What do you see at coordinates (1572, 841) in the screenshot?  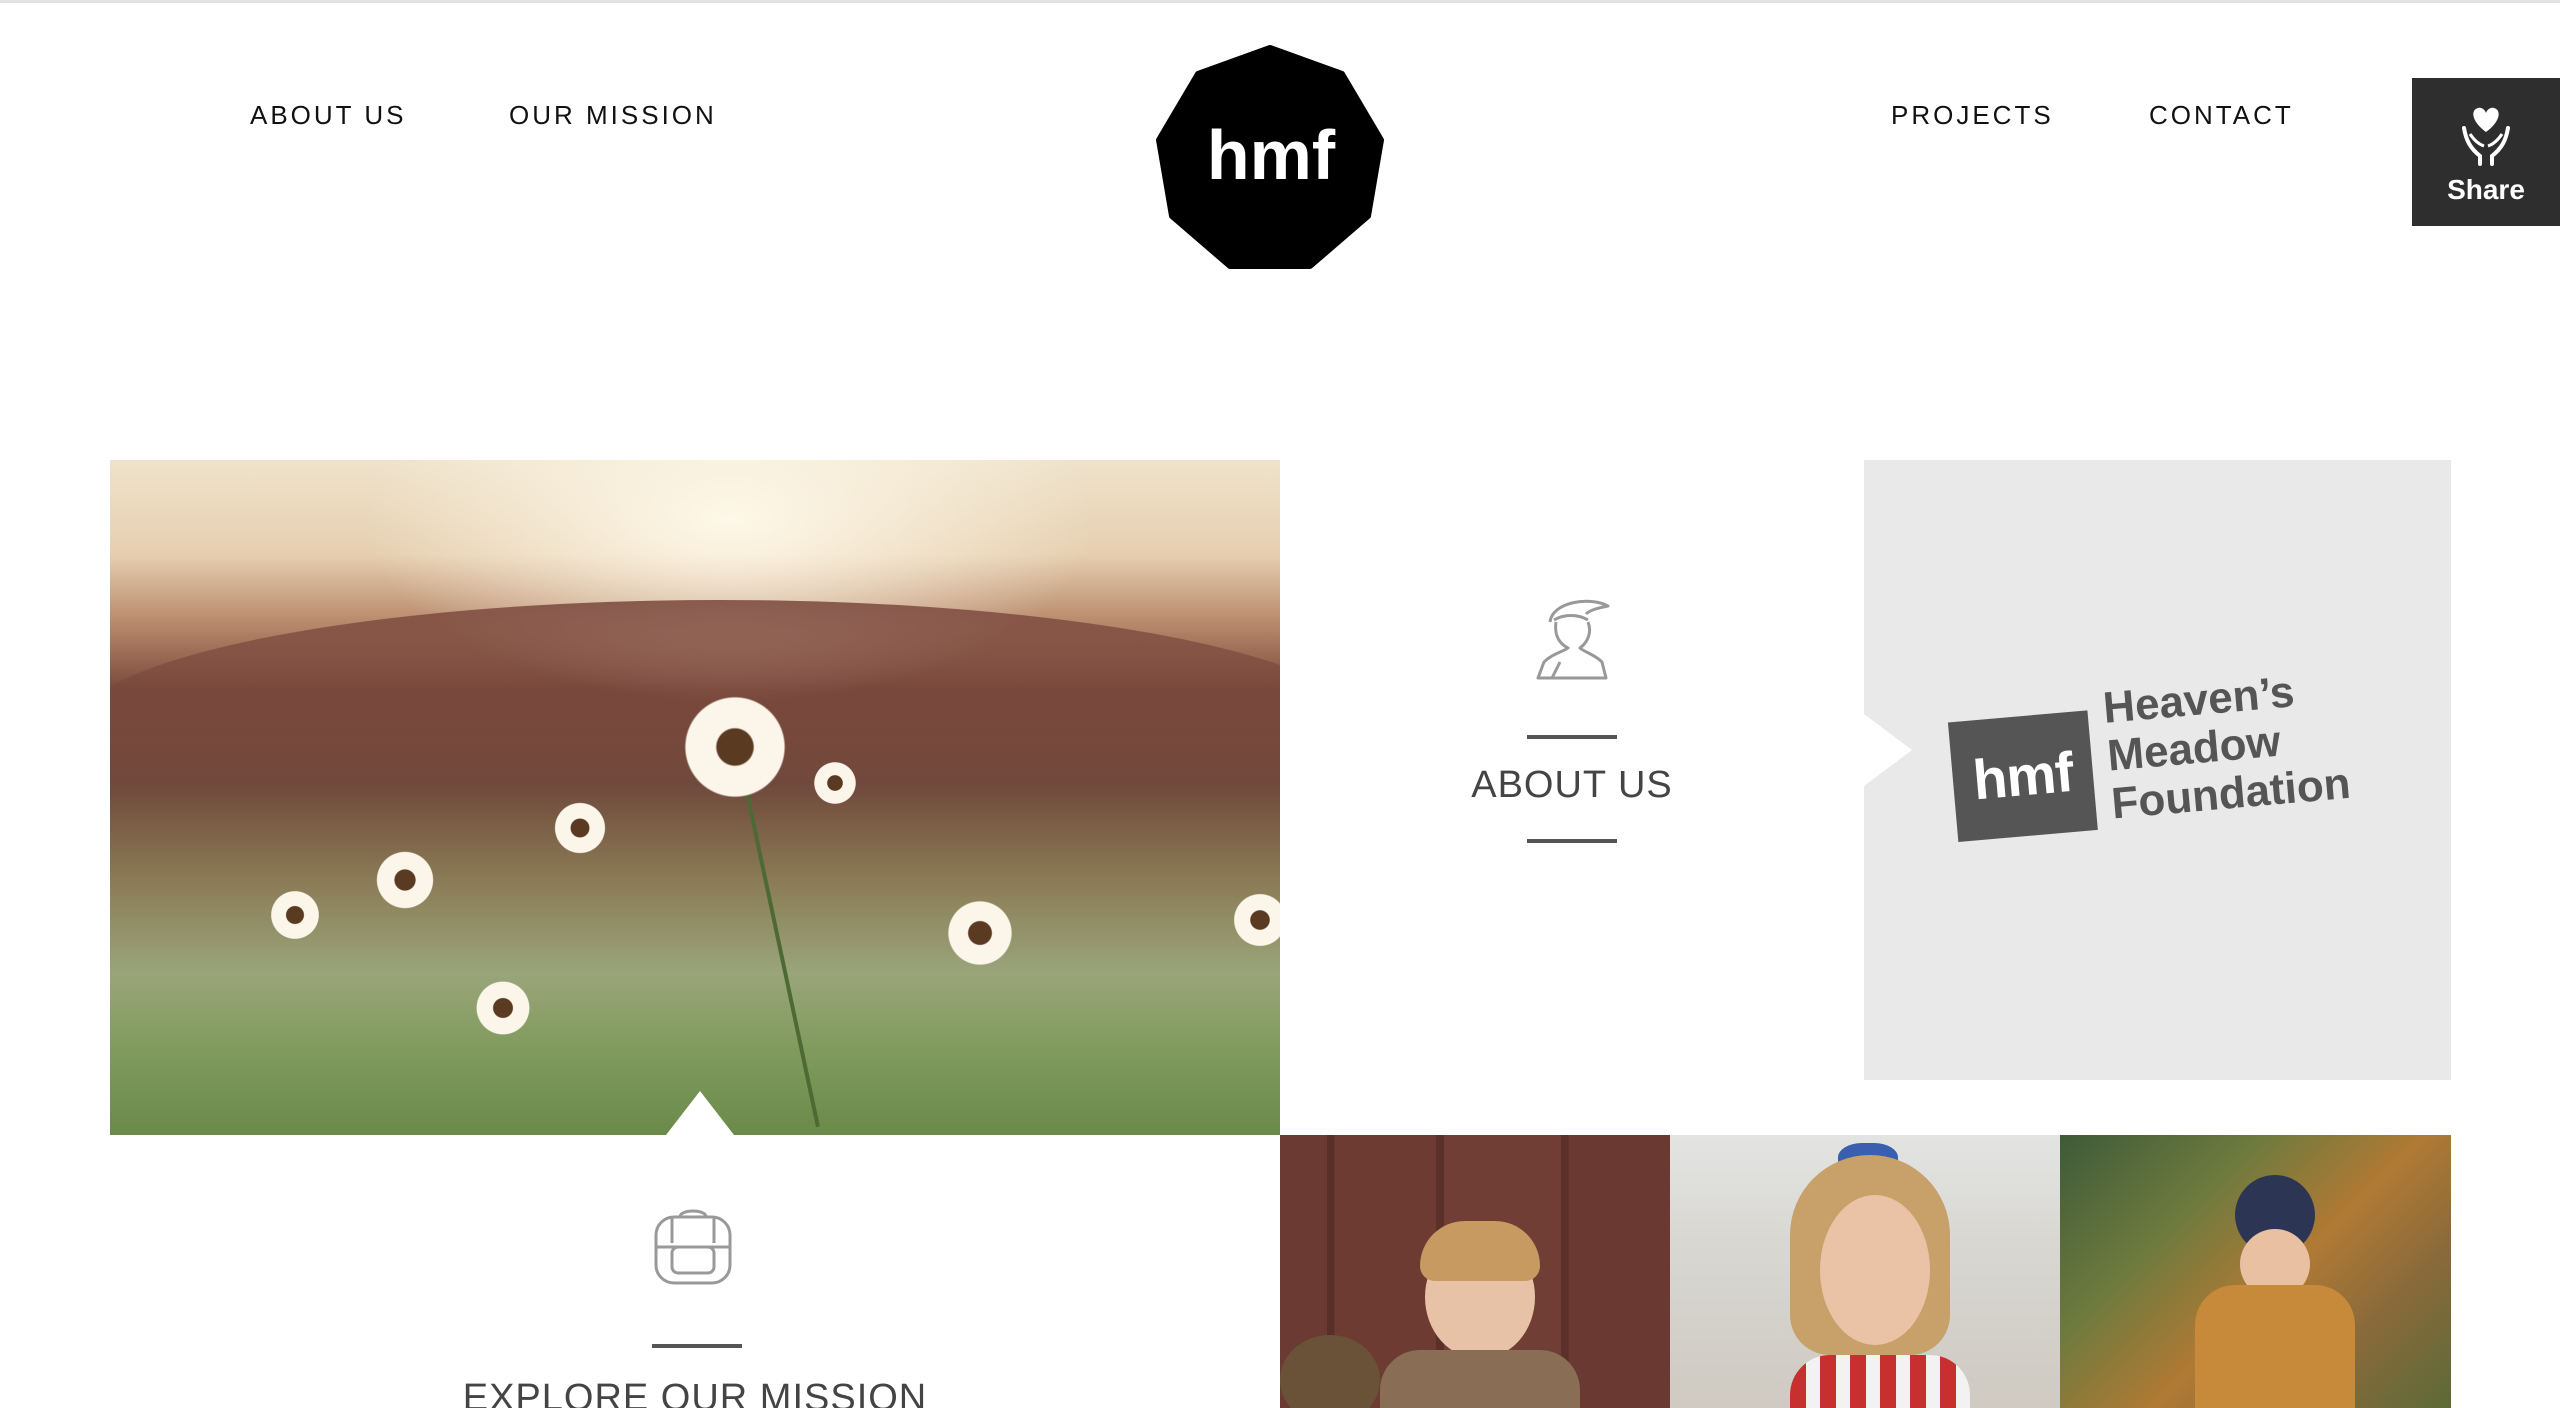 I see `about-divider-bottom` at bounding box center [1572, 841].